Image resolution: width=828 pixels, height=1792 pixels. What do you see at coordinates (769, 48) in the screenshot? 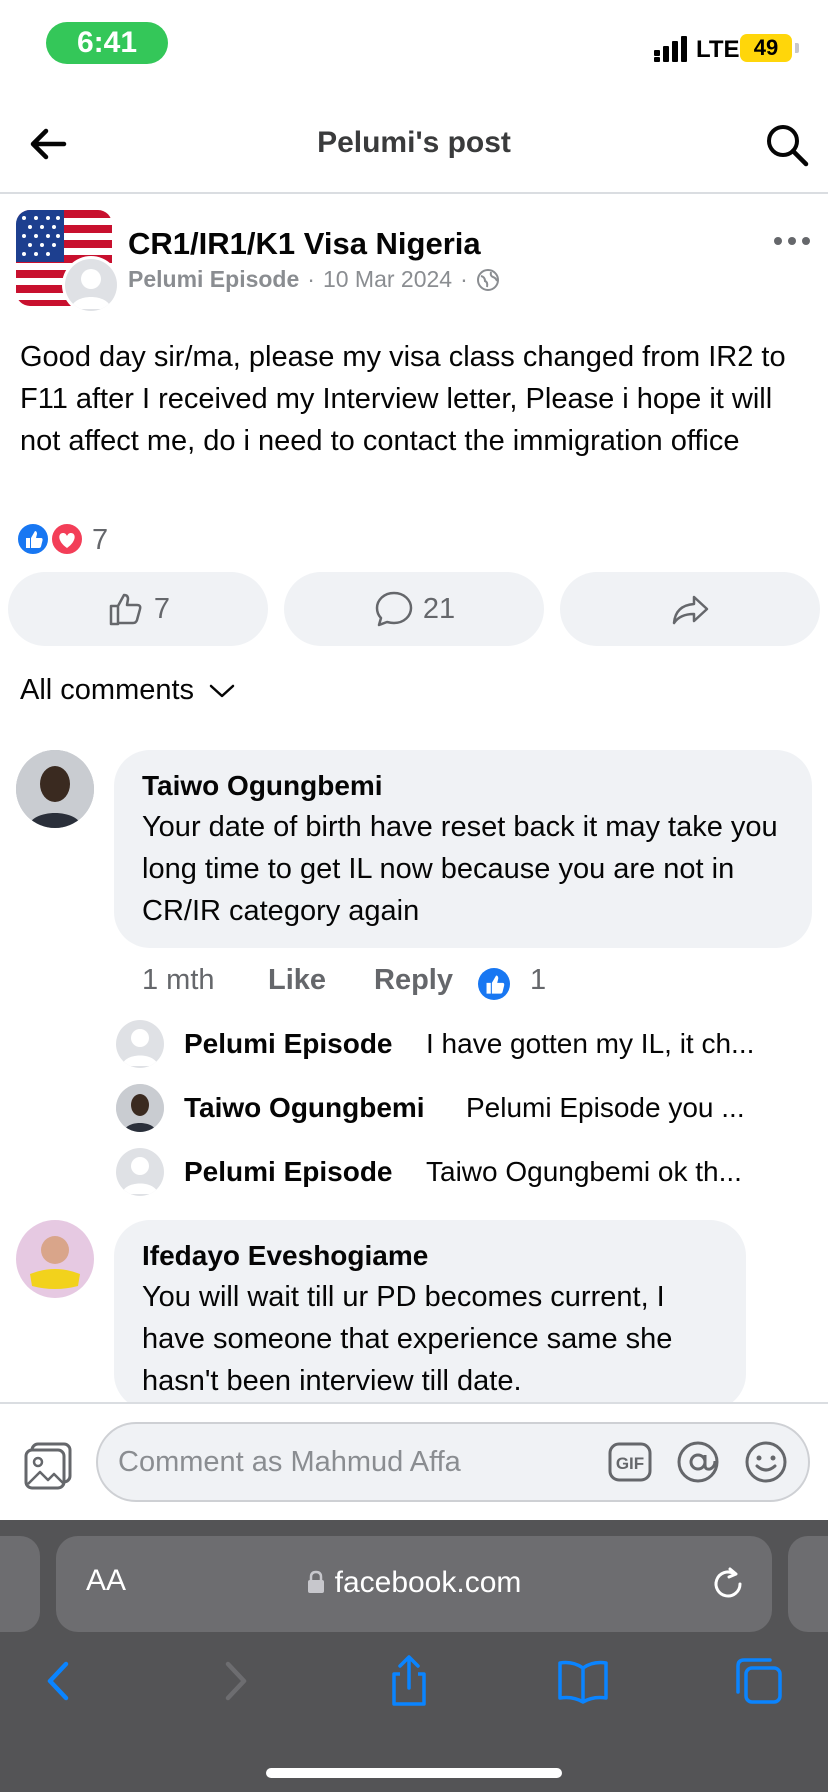
I see `battery-icon: 49` at bounding box center [769, 48].